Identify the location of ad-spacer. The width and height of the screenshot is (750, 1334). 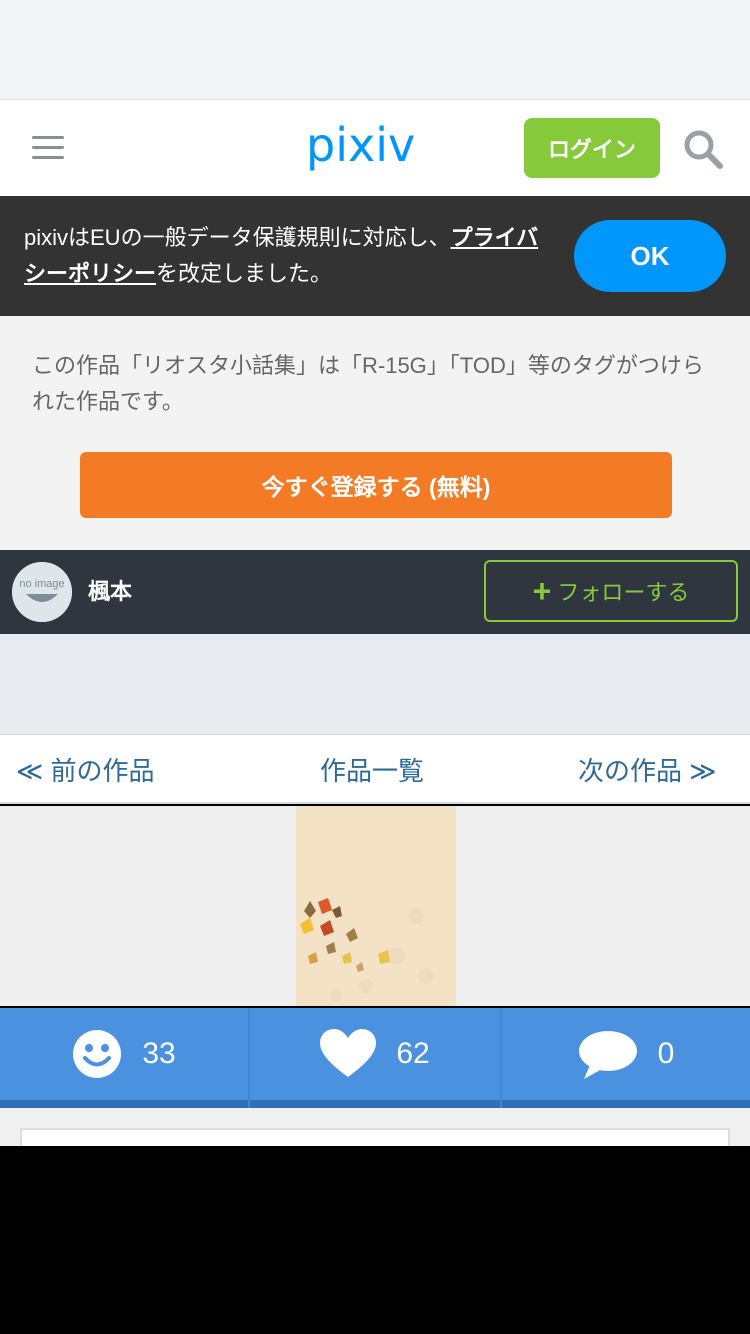
(375, 684).